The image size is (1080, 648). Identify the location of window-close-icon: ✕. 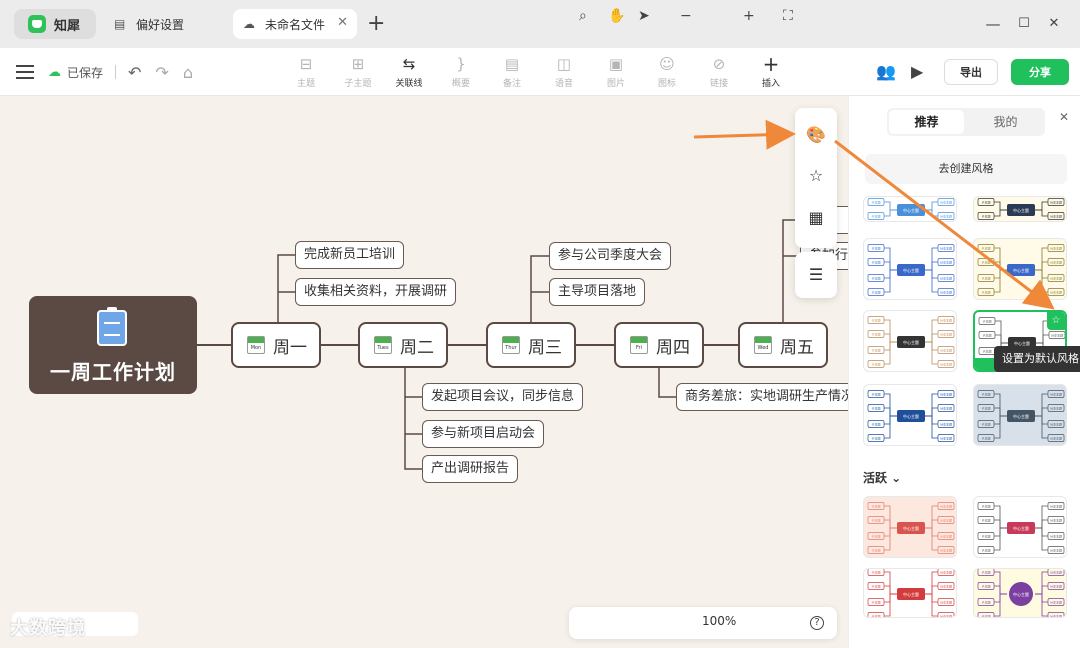
(1054, 24).